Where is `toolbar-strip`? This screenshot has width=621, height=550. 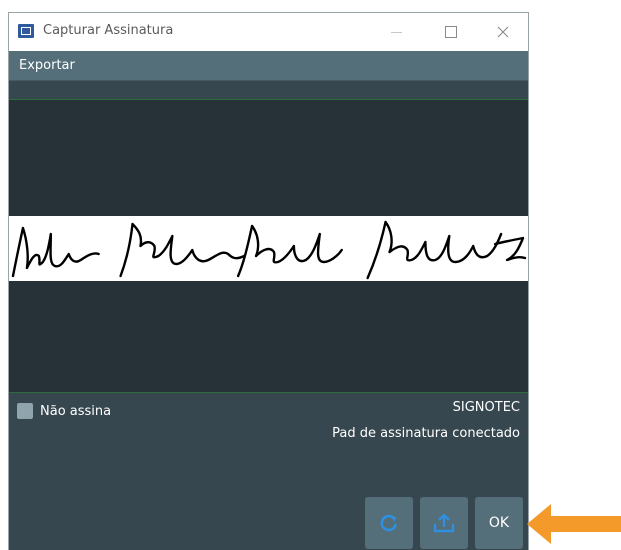 toolbar-strip is located at coordinates (268, 90).